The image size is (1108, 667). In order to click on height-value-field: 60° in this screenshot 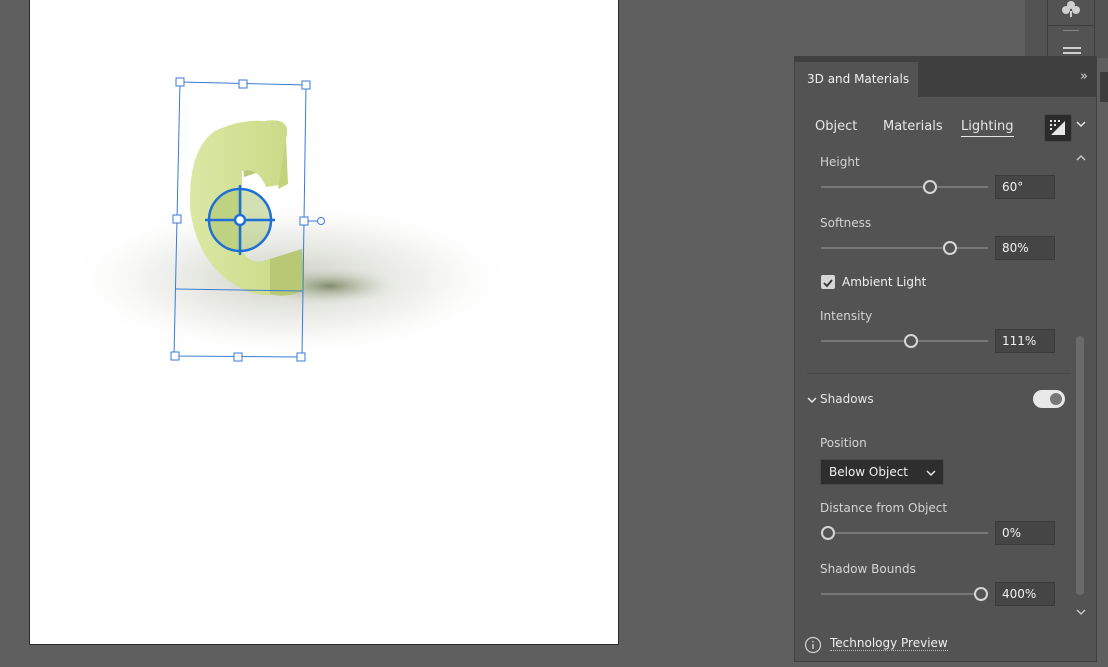, I will do `click(1025, 187)`.